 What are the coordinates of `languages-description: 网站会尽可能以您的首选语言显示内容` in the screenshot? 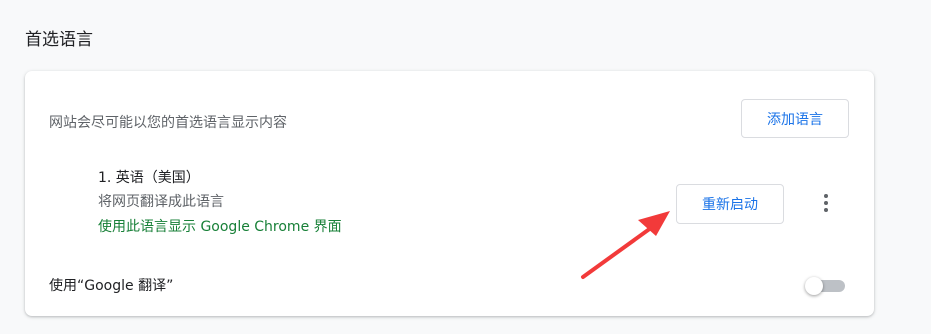 It's located at (168, 123).